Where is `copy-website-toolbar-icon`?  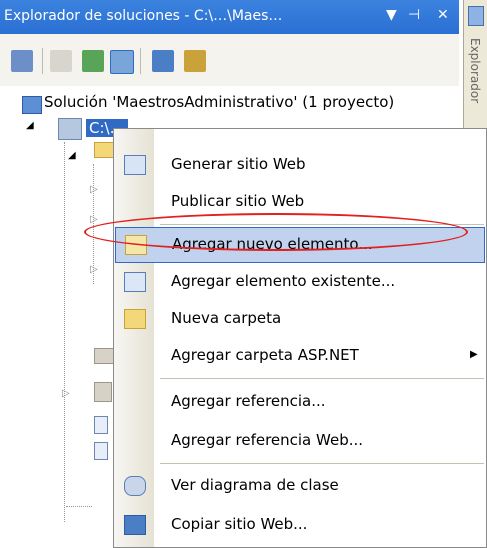
copy-website-toolbar-icon is located at coordinates (163, 61).